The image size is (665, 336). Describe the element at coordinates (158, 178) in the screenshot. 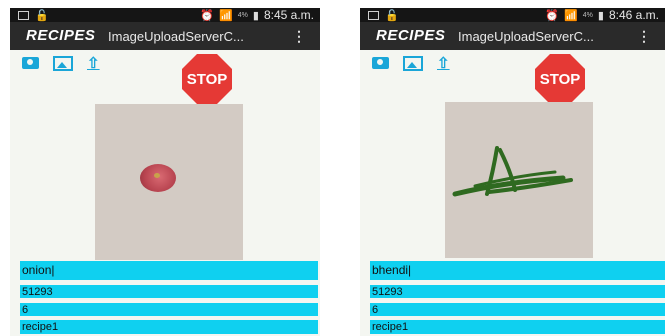

I see `onion-image` at that location.